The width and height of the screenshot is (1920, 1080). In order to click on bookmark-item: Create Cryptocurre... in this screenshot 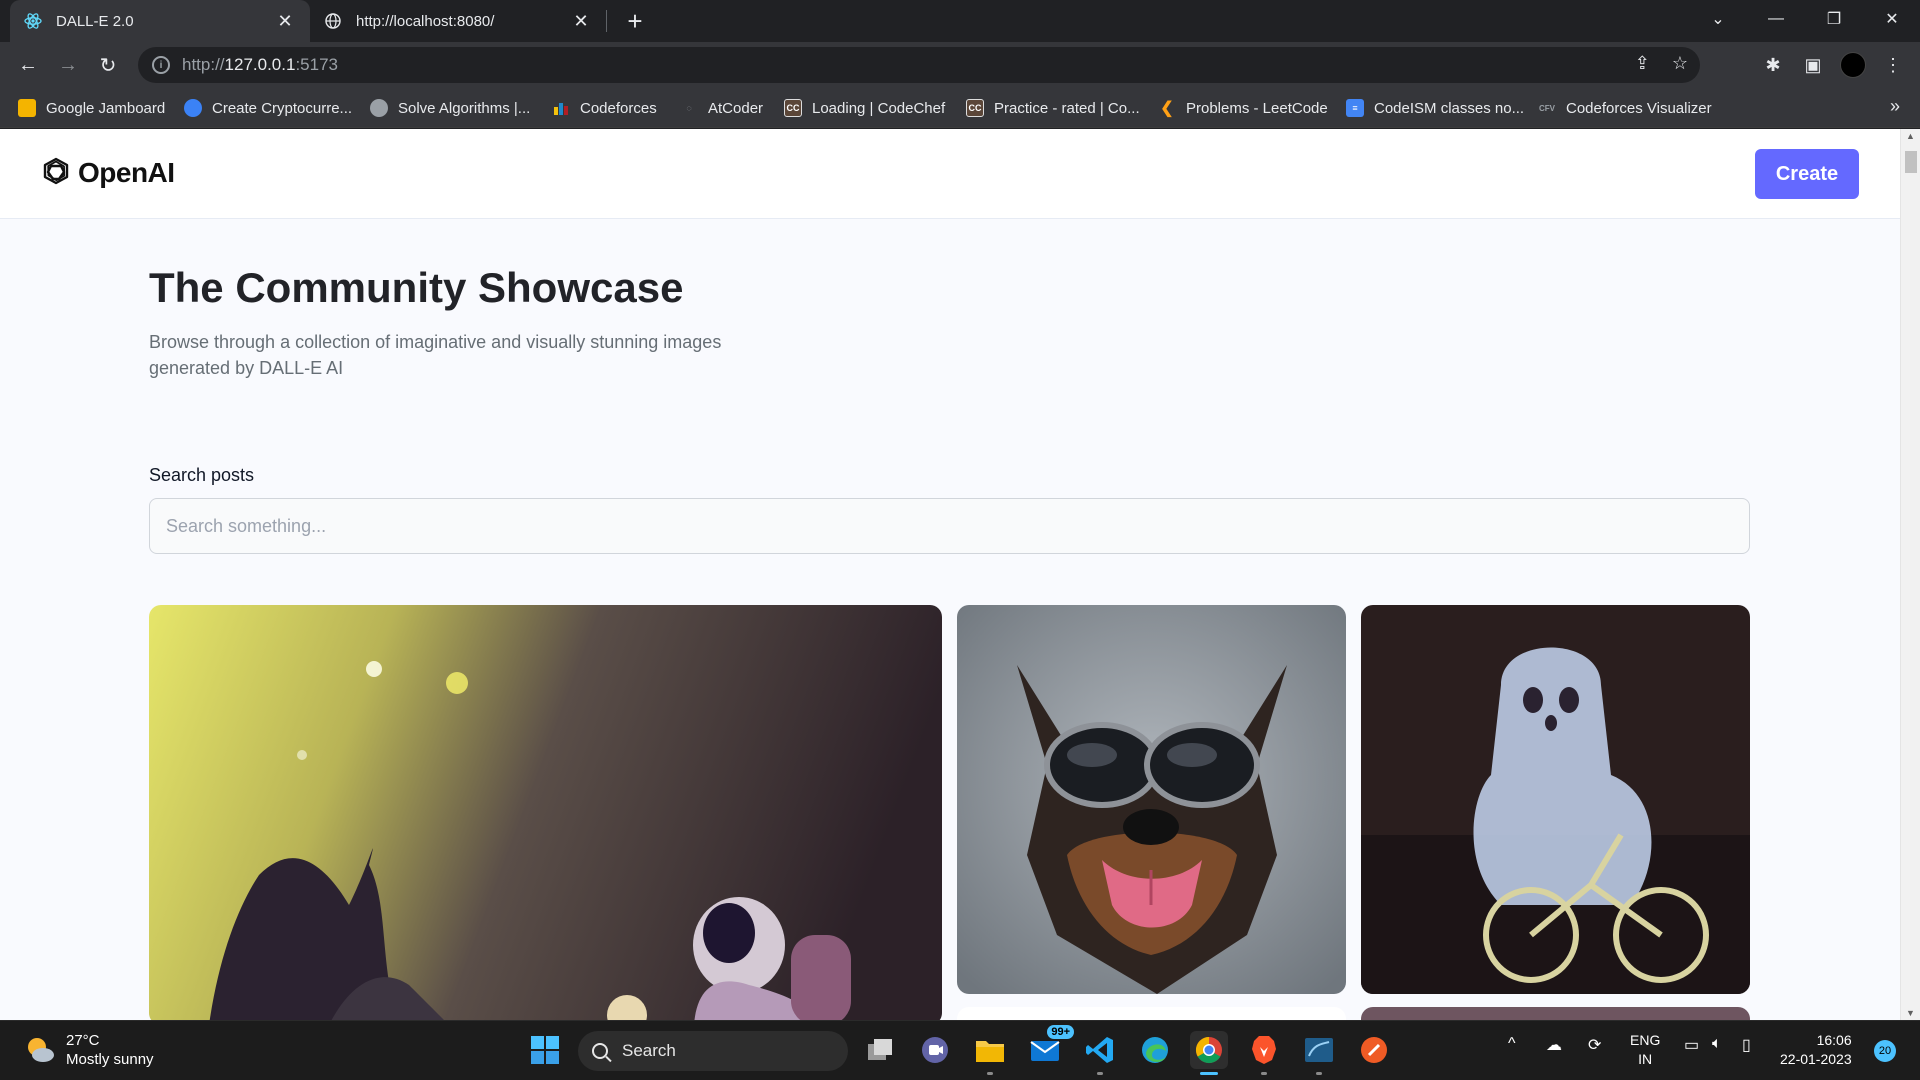, I will do `click(268, 108)`.